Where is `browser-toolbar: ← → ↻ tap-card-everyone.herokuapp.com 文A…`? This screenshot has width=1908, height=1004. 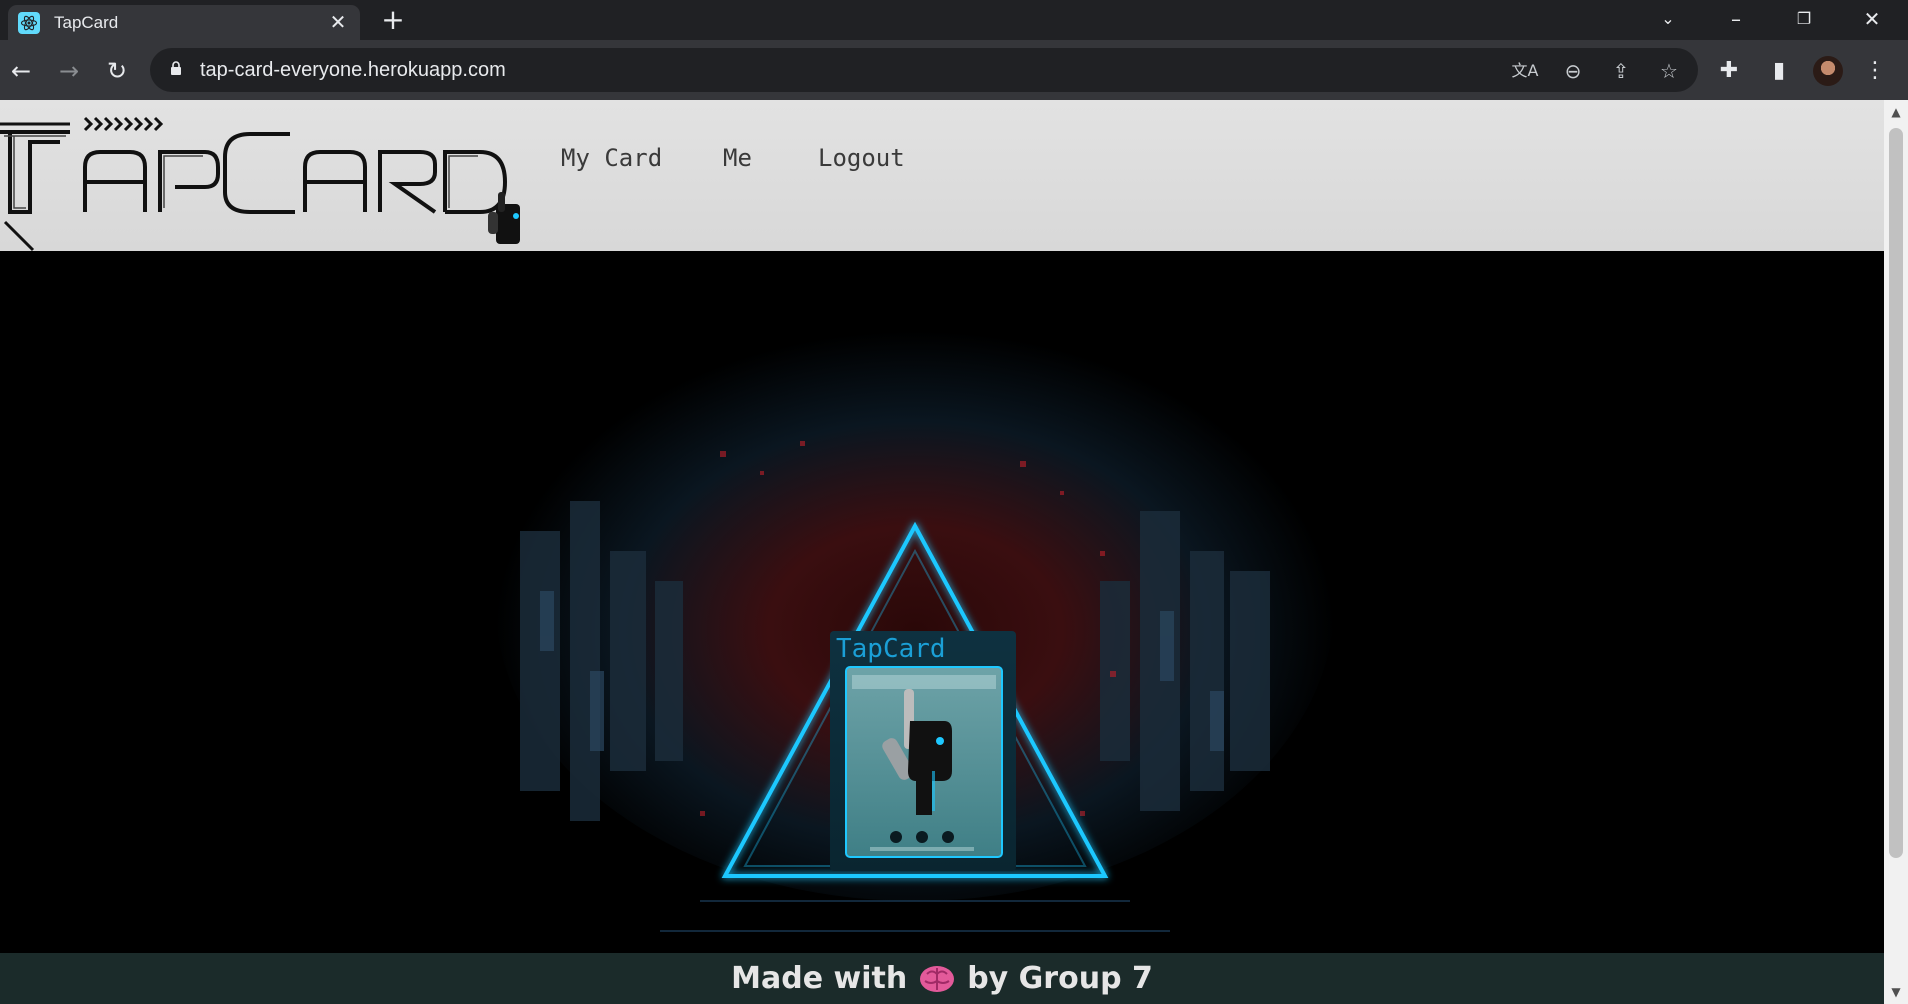 browser-toolbar: ← → ↻ tap-card-everyone.herokuapp.com 文A… is located at coordinates (954, 70).